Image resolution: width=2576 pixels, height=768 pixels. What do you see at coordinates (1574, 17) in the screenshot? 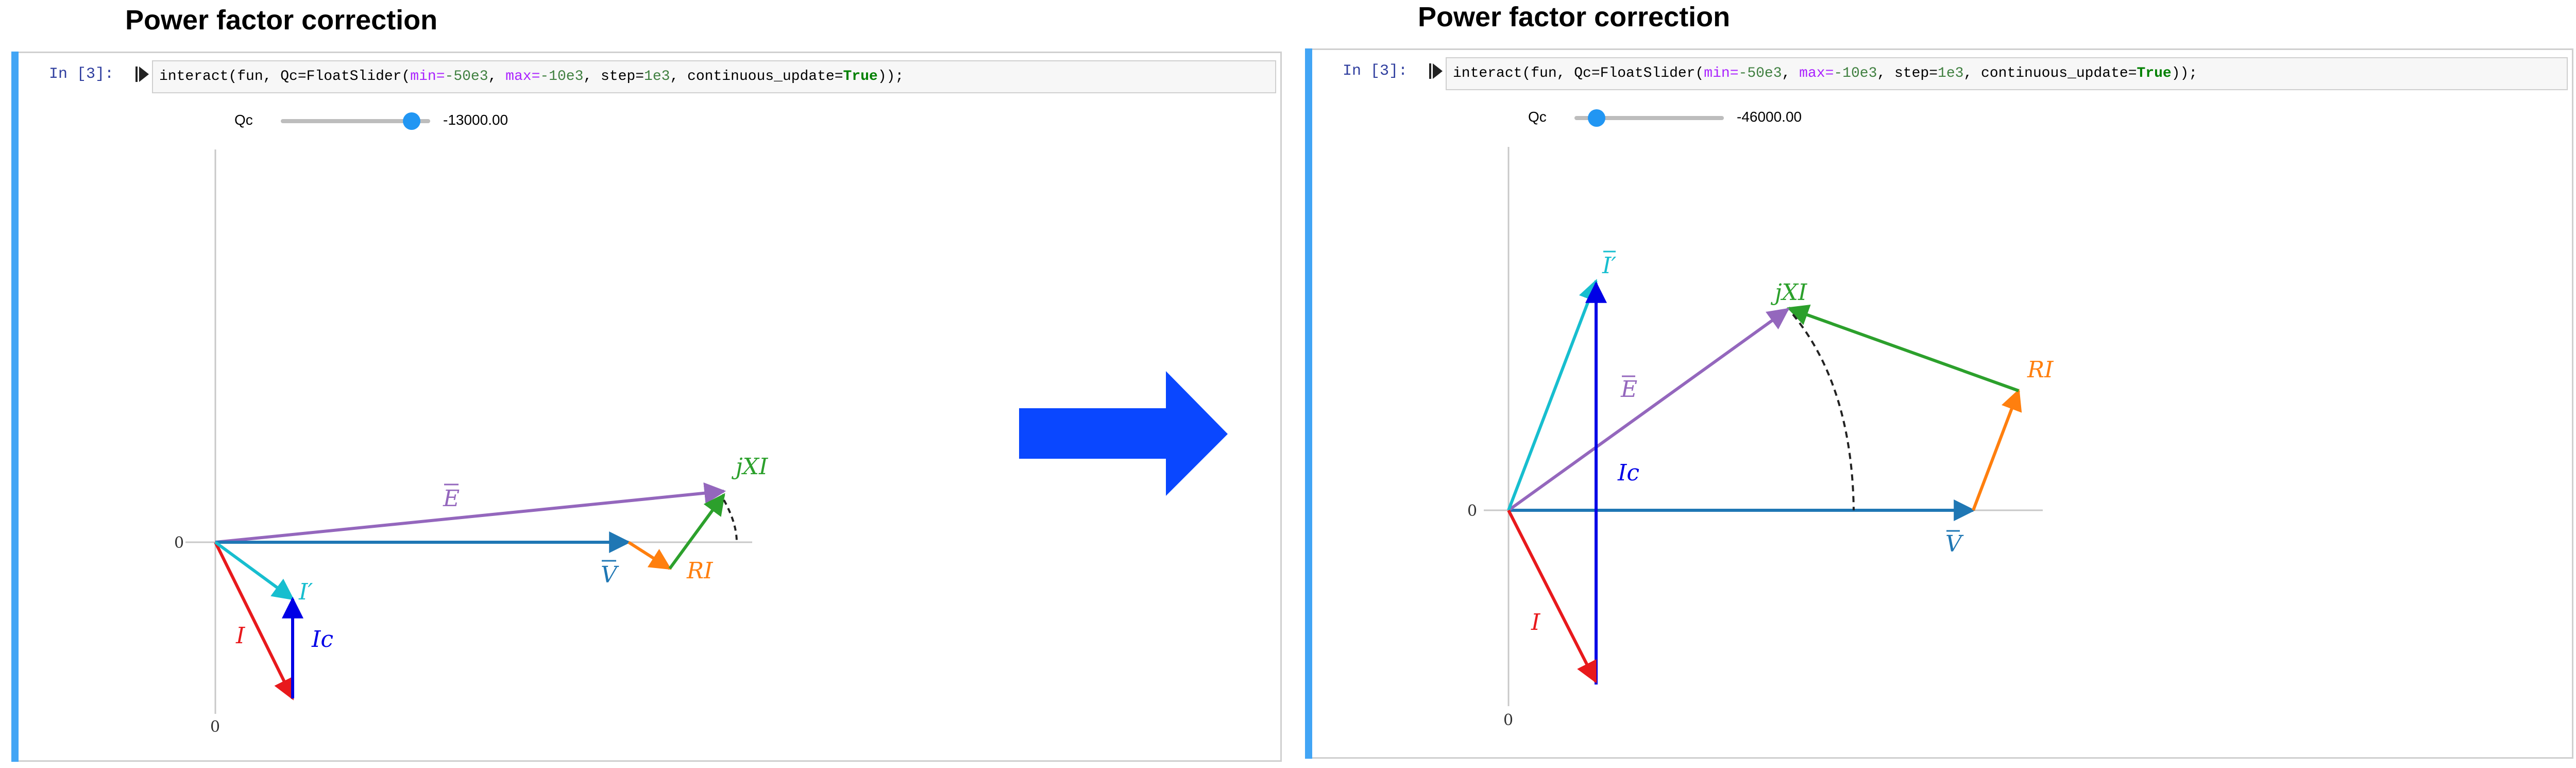
I see `panel-title-right: Power factor correction` at bounding box center [1574, 17].